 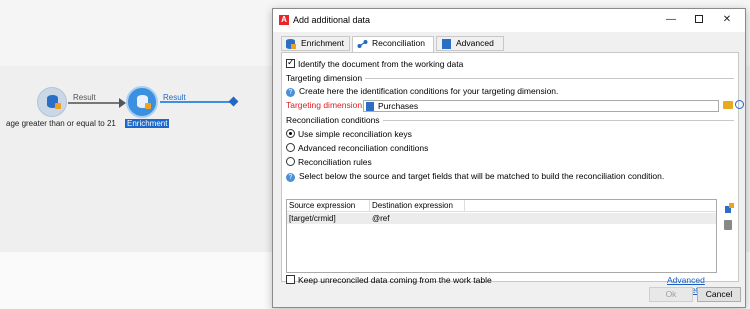 What do you see at coordinates (332, 20) in the screenshot?
I see `dialog-title: Add additional data` at bounding box center [332, 20].